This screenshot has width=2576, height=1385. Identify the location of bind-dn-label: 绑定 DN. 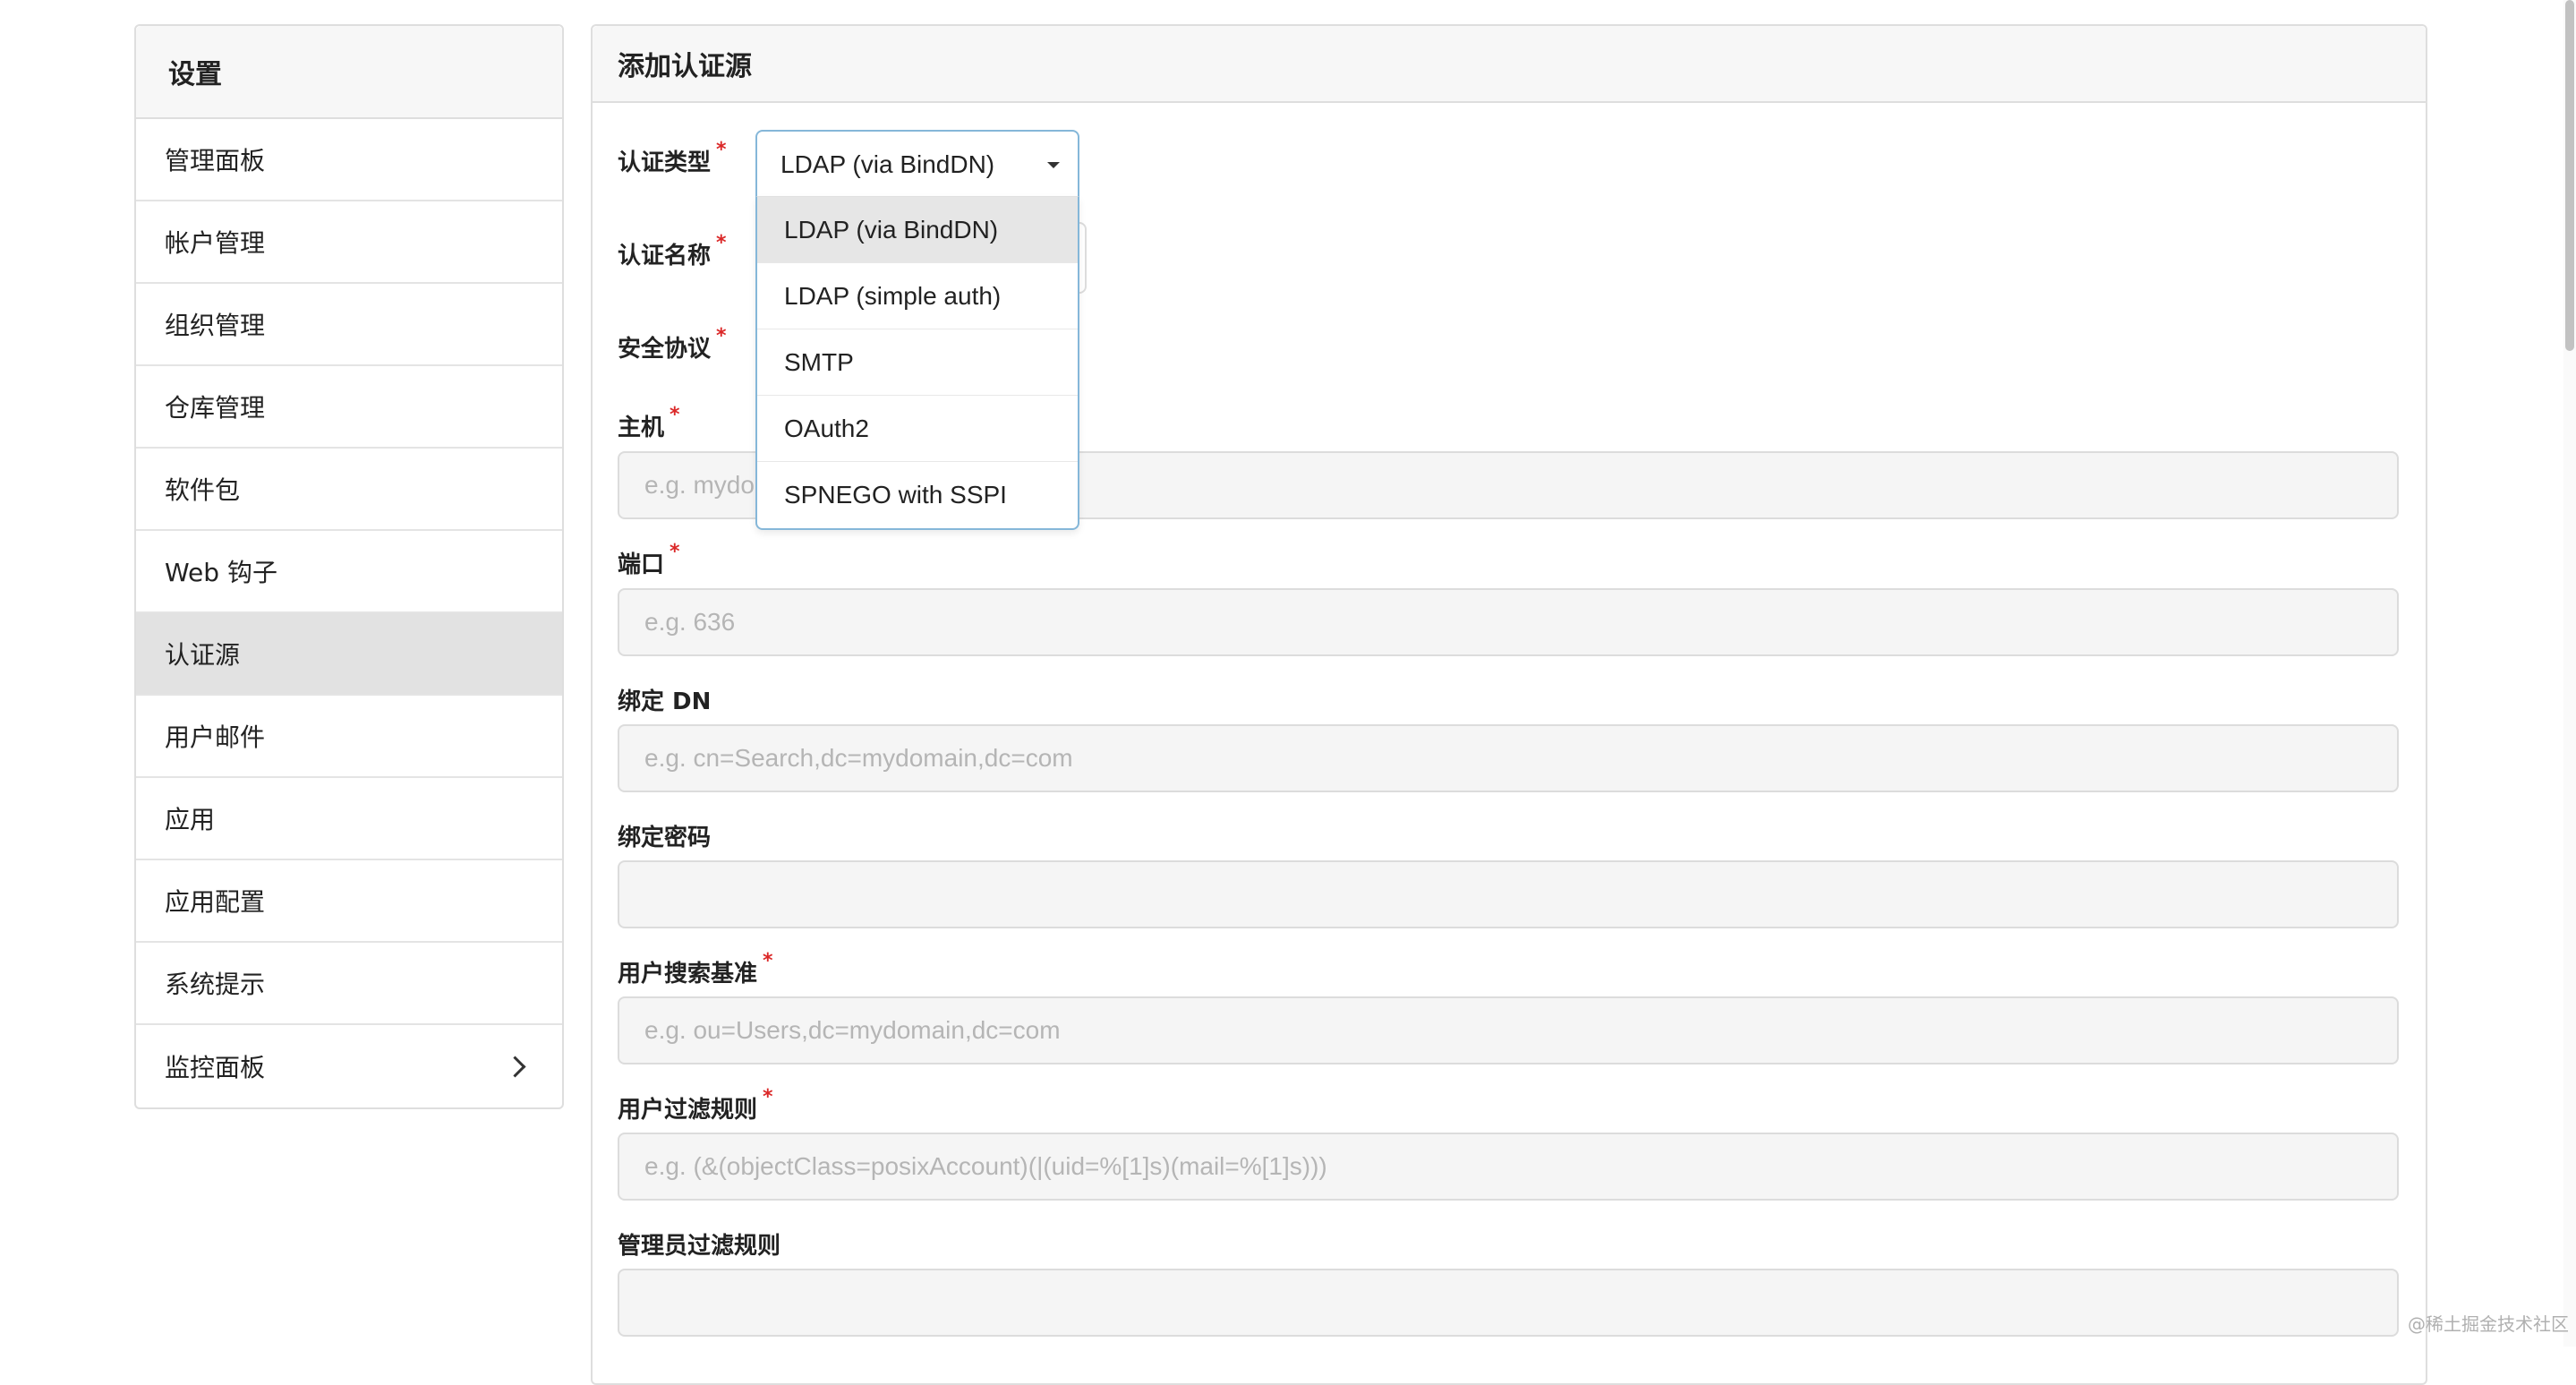
(665, 702).